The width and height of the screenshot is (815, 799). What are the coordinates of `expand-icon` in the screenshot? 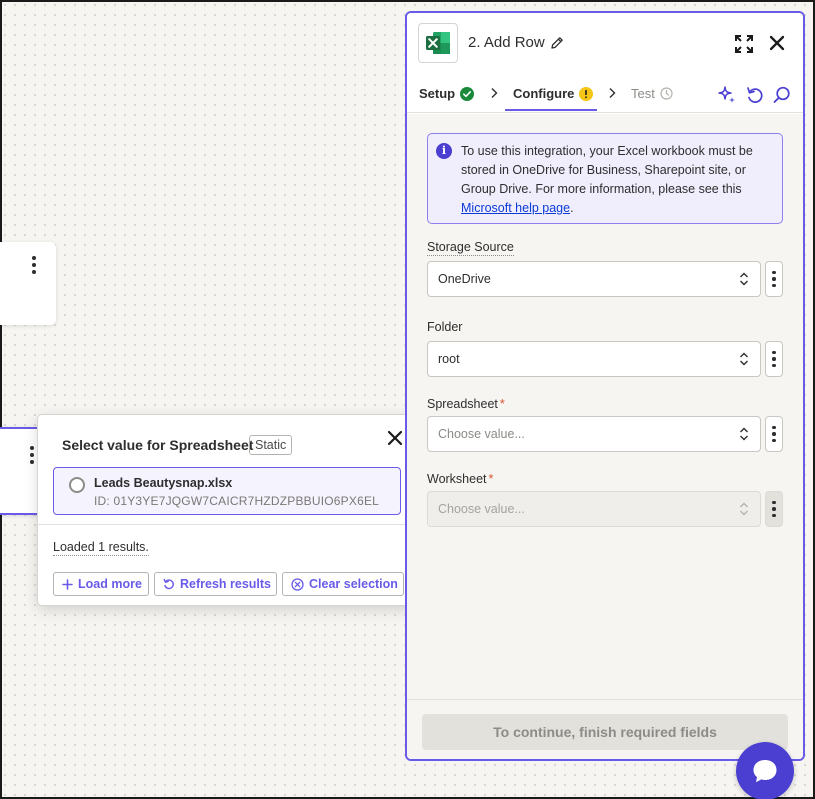 It's located at (744, 44).